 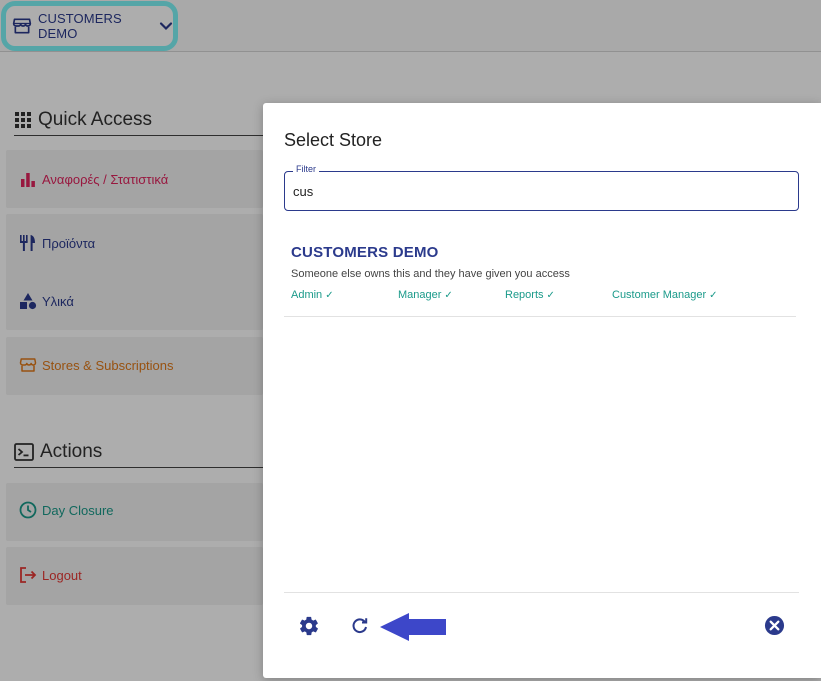 What do you see at coordinates (413, 629) in the screenshot?
I see `arrow-left-icon` at bounding box center [413, 629].